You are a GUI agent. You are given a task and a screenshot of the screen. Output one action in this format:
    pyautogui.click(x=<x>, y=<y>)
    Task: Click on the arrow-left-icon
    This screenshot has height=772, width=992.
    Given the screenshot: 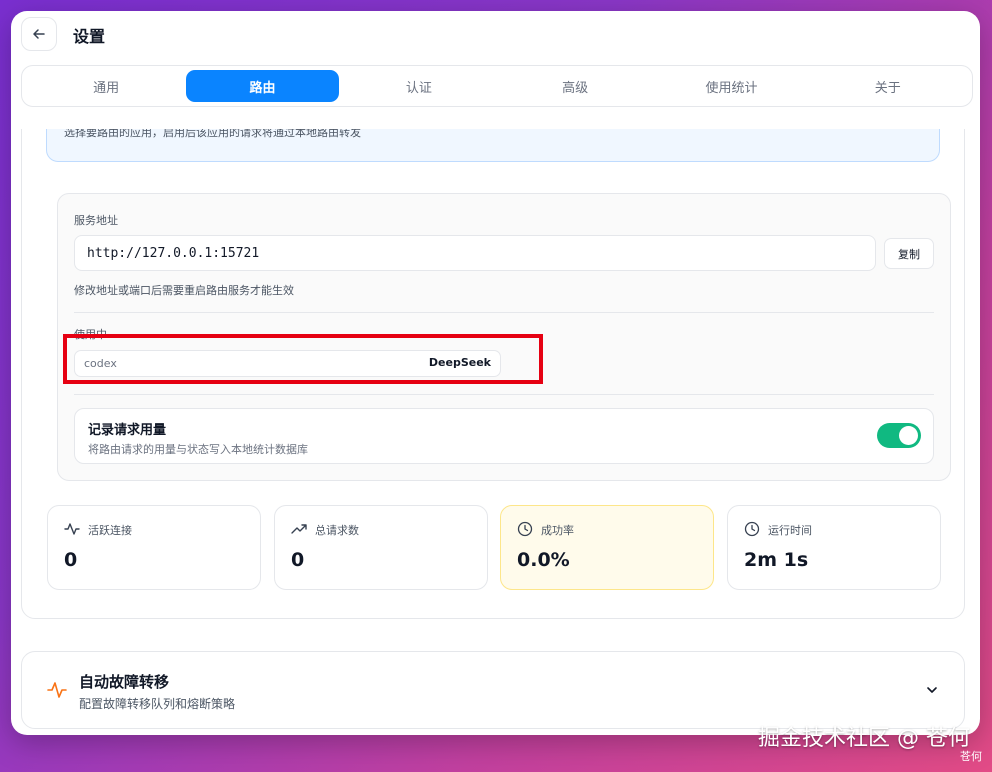 What is the action you would take?
    pyautogui.click(x=39, y=34)
    